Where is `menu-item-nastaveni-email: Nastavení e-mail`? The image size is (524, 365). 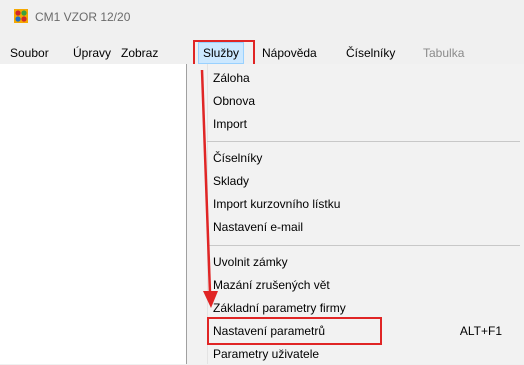 menu-item-nastaveni-email: Nastavení e-mail is located at coordinates (258, 227).